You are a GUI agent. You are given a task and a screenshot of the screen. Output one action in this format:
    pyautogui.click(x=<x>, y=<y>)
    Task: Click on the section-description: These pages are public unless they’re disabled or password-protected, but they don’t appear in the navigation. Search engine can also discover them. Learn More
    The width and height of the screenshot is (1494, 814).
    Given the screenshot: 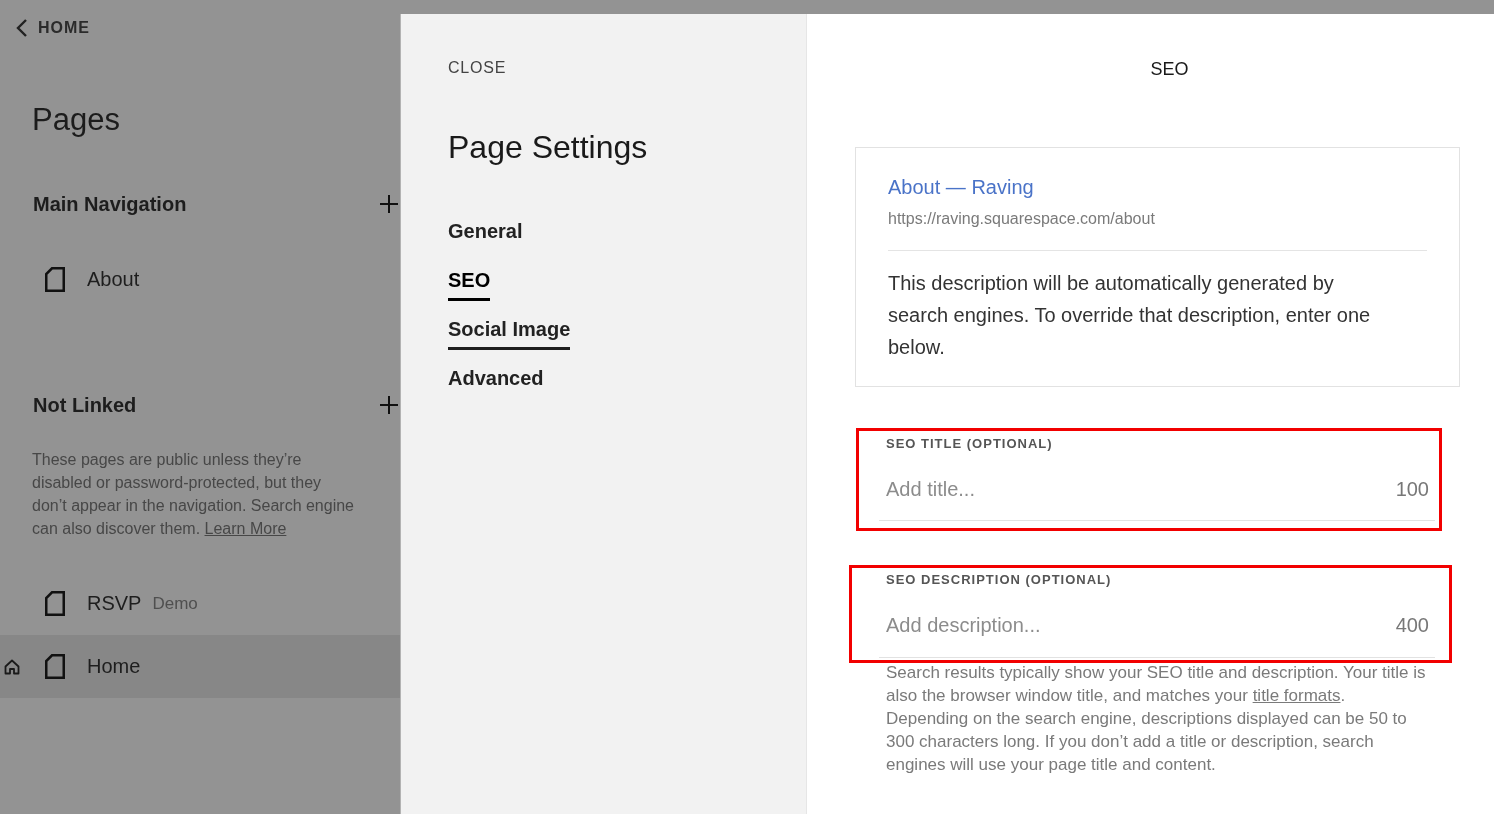 What is the action you would take?
    pyautogui.click(x=193, y=494)
    